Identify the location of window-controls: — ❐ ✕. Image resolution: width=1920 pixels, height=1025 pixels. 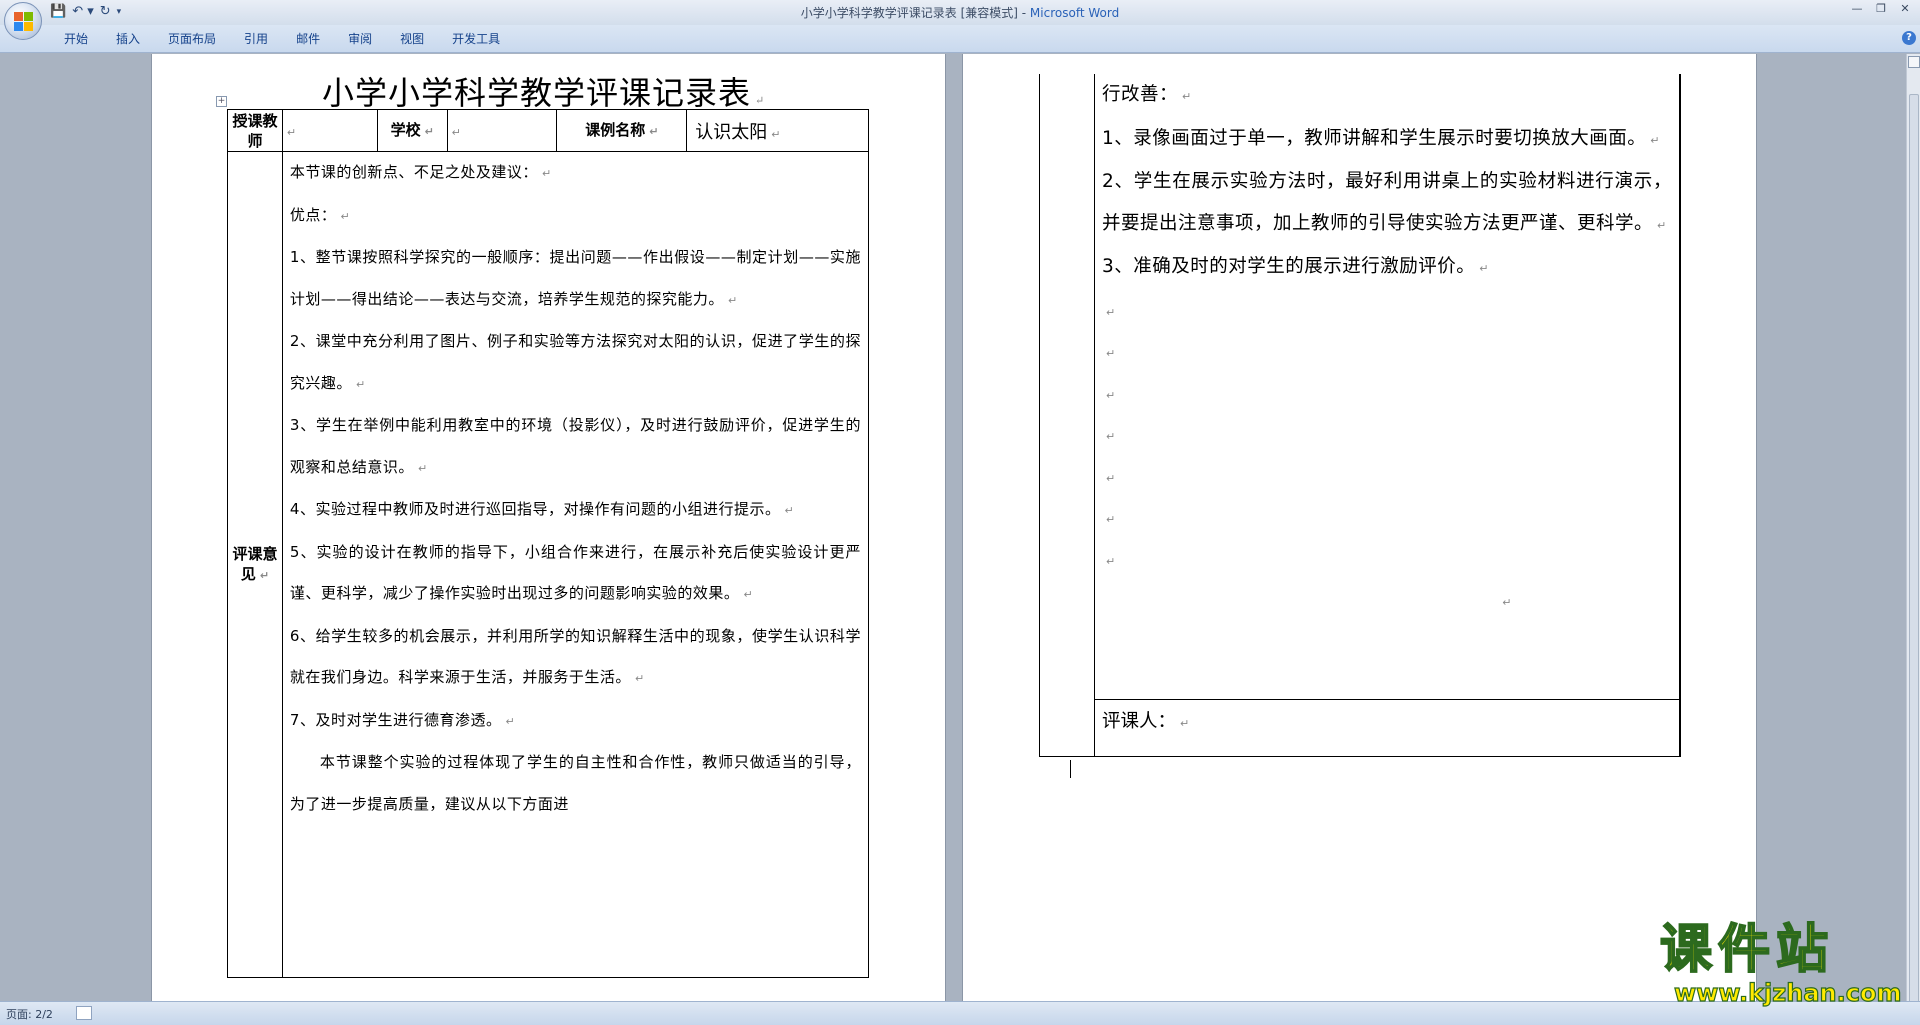
(1881, 9).